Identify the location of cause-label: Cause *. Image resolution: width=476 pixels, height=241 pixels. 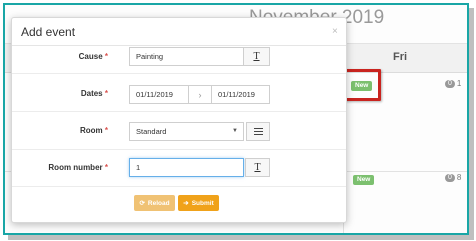
(60, 56).